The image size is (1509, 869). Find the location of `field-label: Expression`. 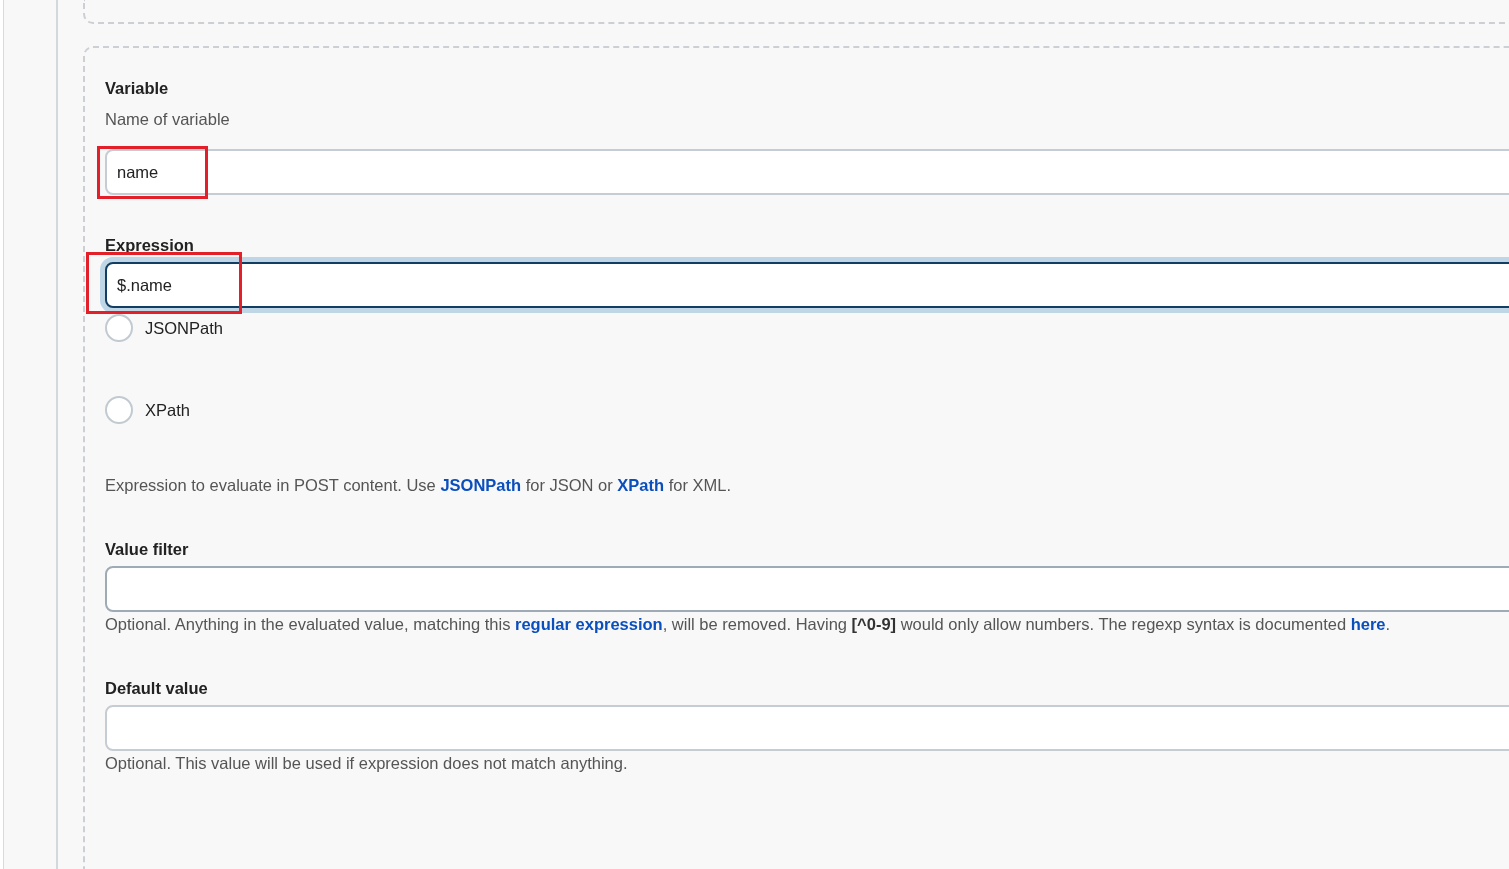

field-label: Expression is located at coordinates (150, 245).